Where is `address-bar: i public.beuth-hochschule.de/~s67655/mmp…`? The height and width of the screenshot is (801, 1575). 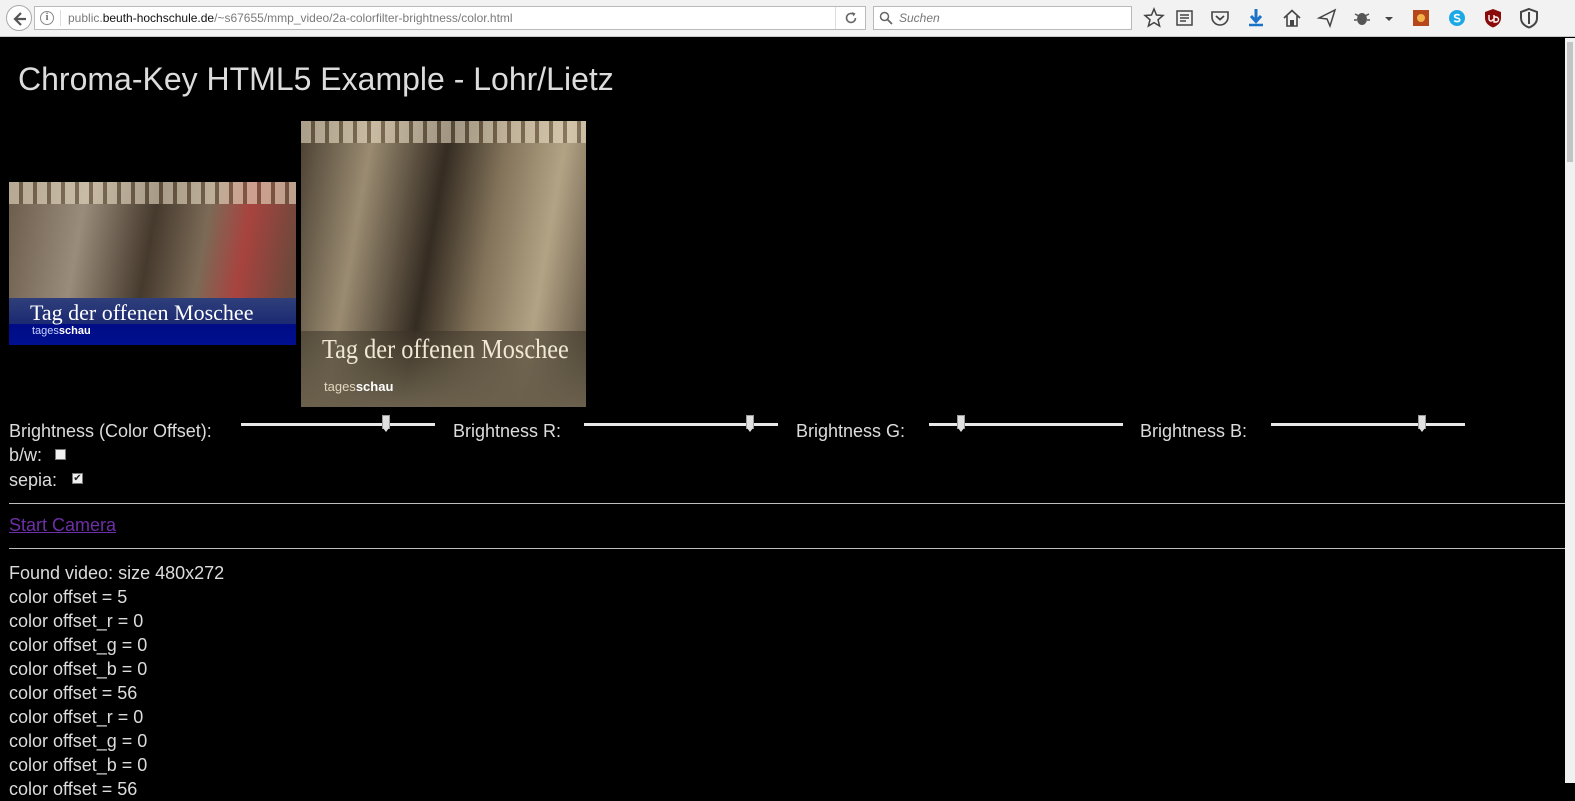
address-bar: i public.beuth-hochschule.de/~s67655/mmp… is located at coordinates (450, 18).